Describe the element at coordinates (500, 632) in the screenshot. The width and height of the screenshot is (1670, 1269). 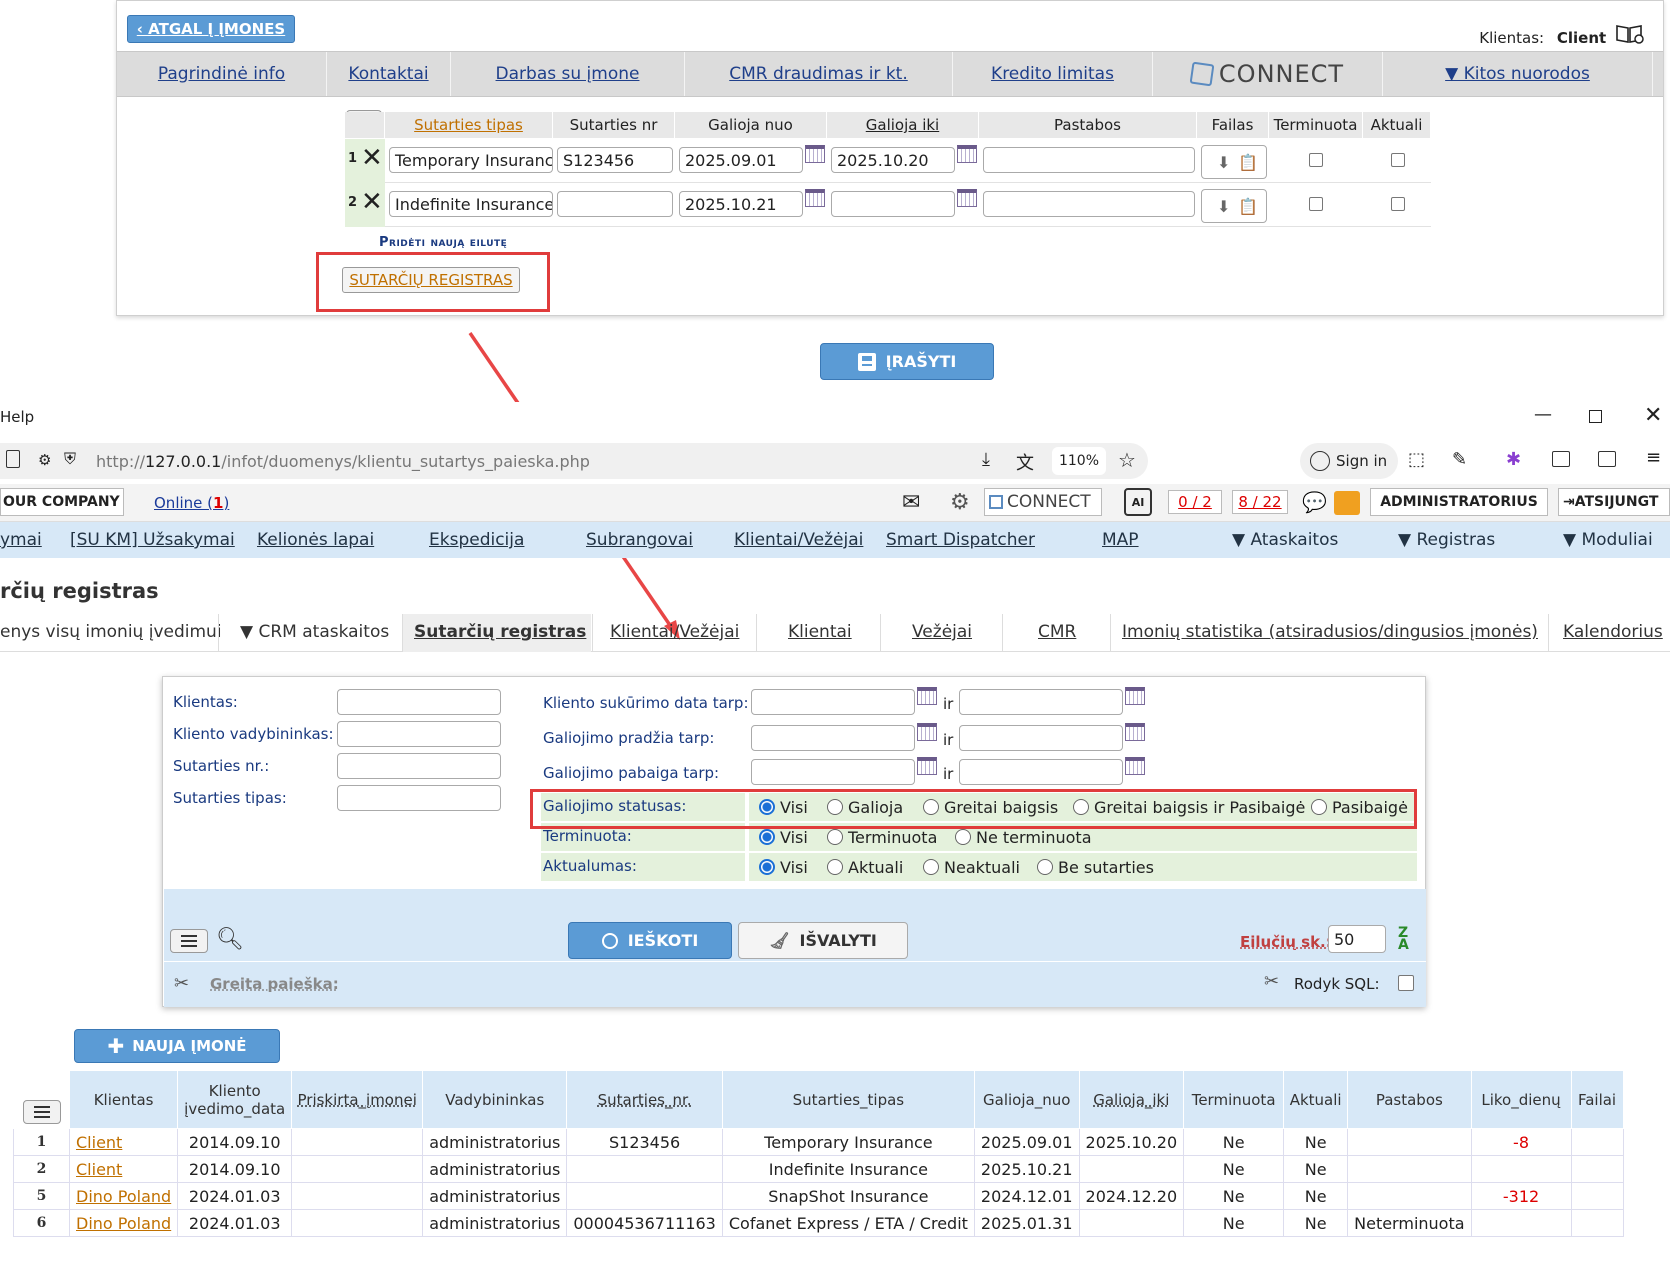
I see `tab-contracts-registry: Sutarčių registras` at that location.